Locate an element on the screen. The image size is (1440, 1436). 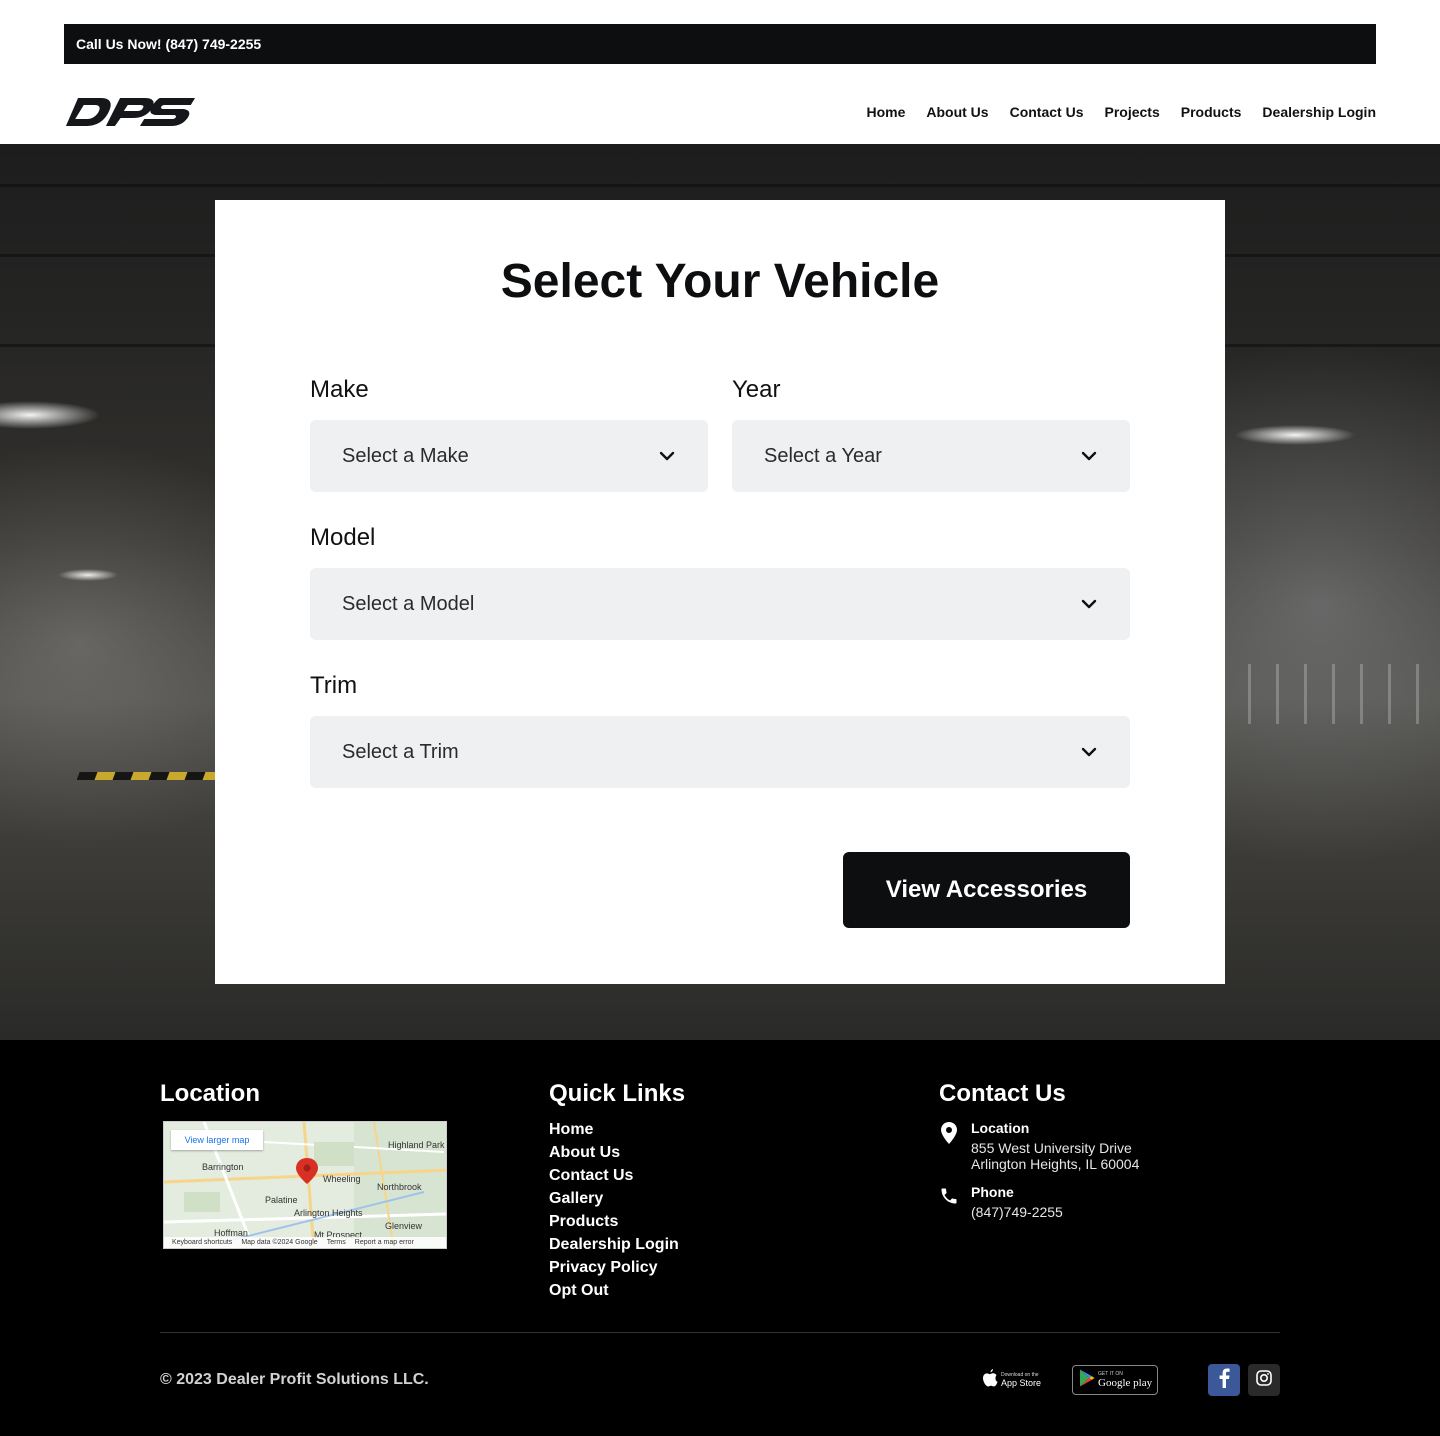
make-select: Select a Make is located at coordinates (509, 456).